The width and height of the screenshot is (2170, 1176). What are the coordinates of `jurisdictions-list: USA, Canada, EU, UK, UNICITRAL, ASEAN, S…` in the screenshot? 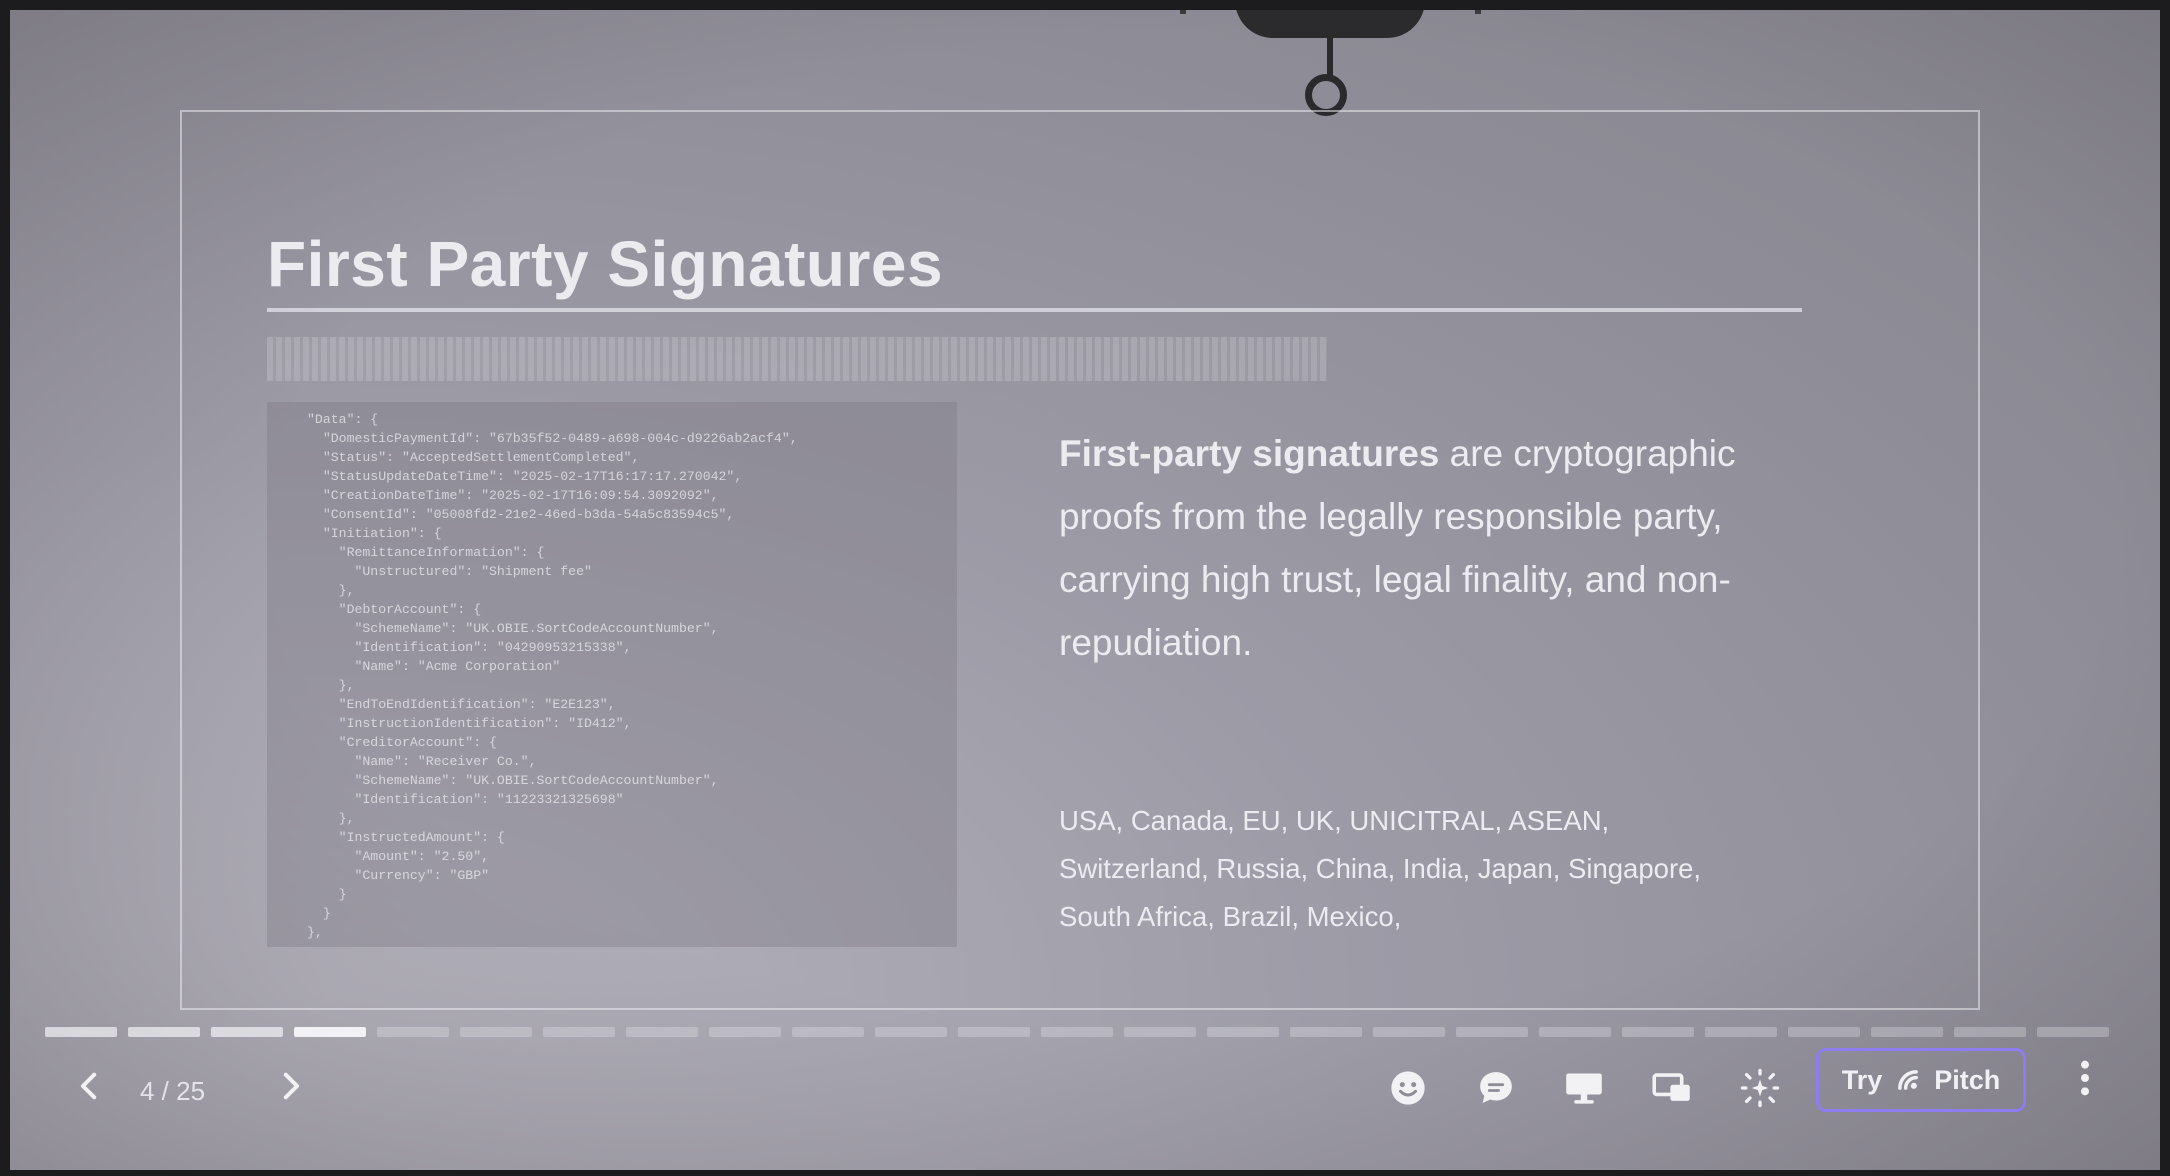 It's located at (1380, 868).